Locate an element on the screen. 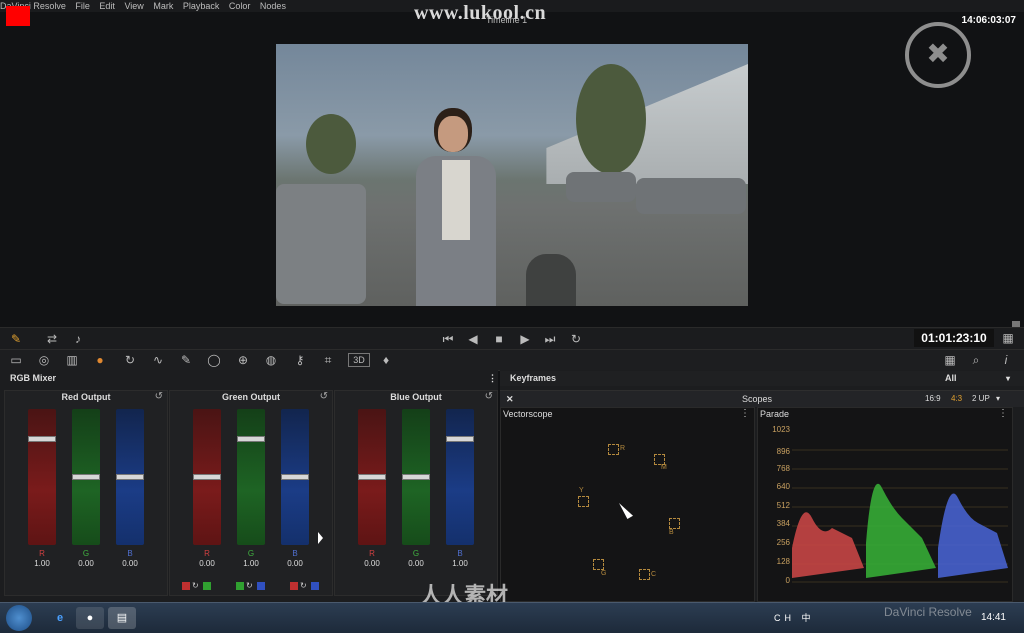 The height and width of the screenshot is (633, 1024). blur-icon: ◍ is located at coordinates (271, 360).